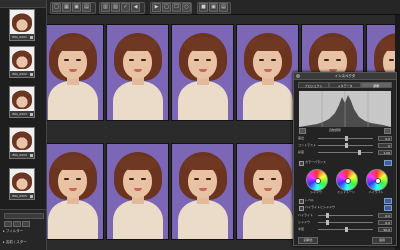 The image size is (400, 250). Describe the element at coordinates (22, 25) in the screenshot. I see `sidebar-thumbnail: IMG_0001` at that location.